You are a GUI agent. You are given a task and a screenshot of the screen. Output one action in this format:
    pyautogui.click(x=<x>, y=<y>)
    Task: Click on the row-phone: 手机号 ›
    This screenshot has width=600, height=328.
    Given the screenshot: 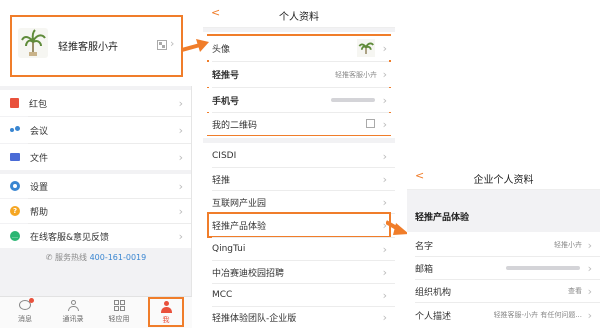 What is the action you would take?
    pyautogui.click(x=299, y=100)
    